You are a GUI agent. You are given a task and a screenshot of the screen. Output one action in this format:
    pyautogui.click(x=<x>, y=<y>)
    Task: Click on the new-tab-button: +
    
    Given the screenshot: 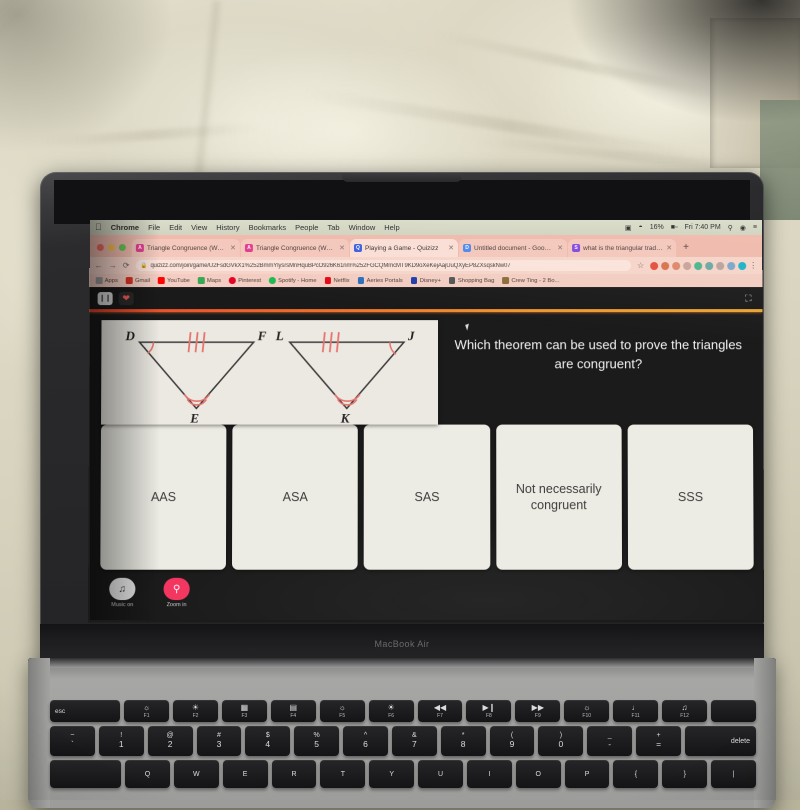 What is the action you would take?
    pyautogui.click(x=686, y=249)
    